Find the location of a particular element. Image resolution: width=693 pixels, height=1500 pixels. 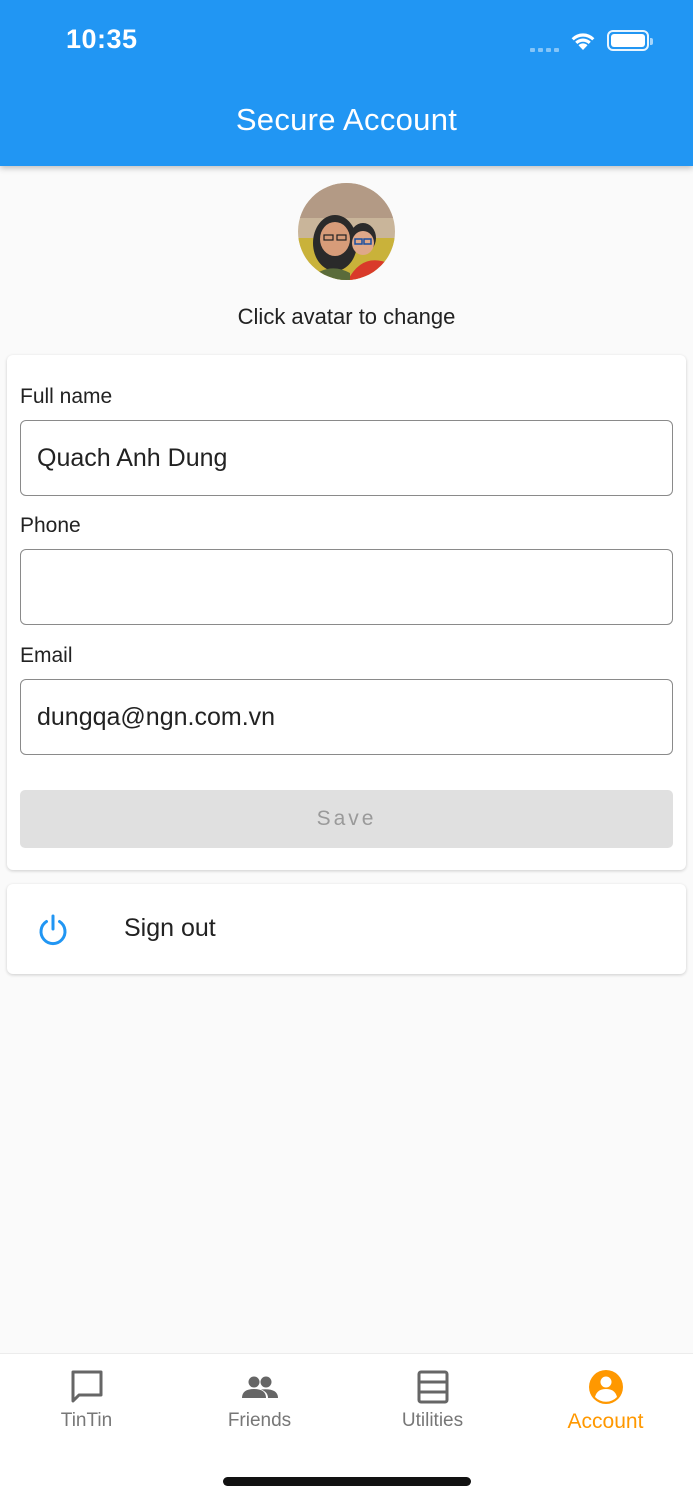

list-icon is located at coordinates (433, 1387).